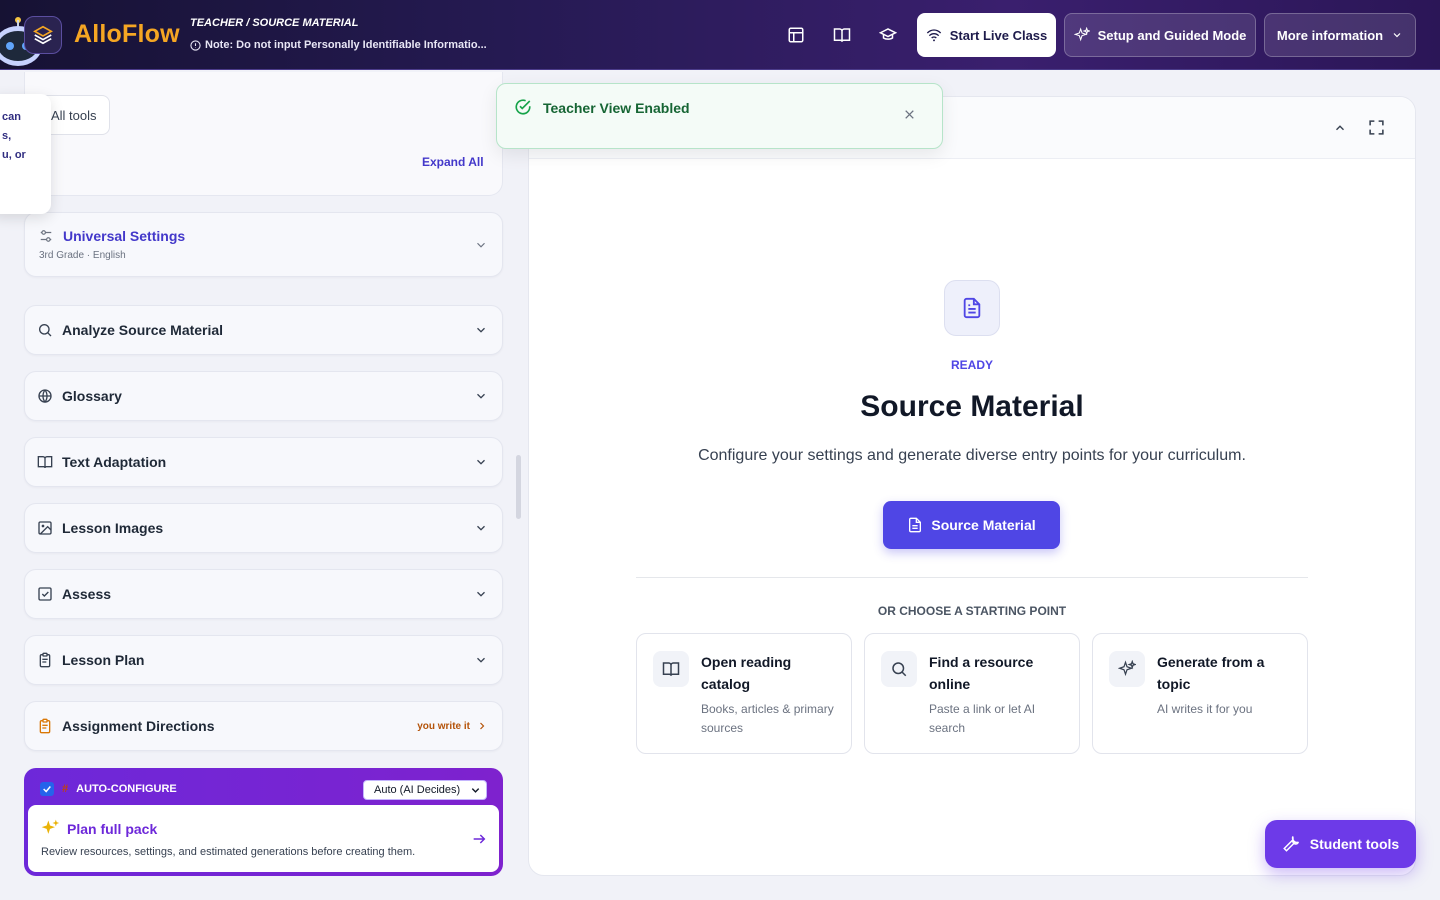 The width and height of the screenshot is (1440, 900). Describe the element at coordinates (998, 35) in the screenshot. I see `start-live-class-label: Start Live Class` at that location.